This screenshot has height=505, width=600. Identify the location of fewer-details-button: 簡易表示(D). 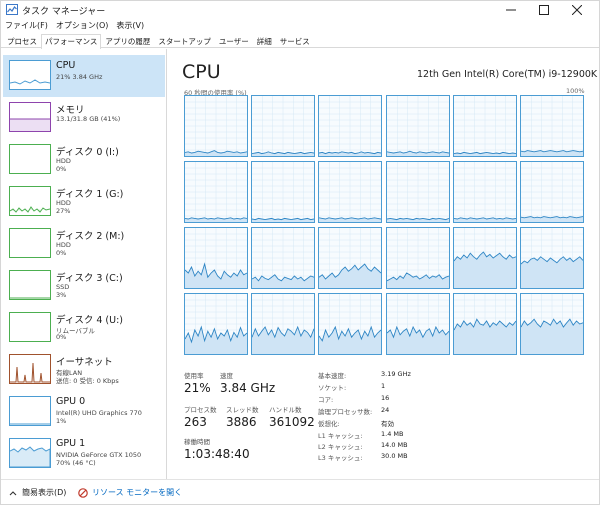
(37, 492).